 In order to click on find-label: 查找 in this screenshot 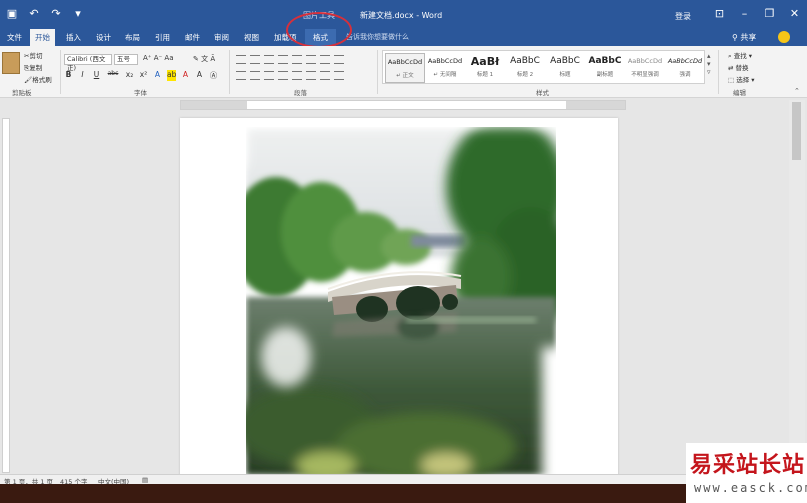, I will do `click(740, 56)`.